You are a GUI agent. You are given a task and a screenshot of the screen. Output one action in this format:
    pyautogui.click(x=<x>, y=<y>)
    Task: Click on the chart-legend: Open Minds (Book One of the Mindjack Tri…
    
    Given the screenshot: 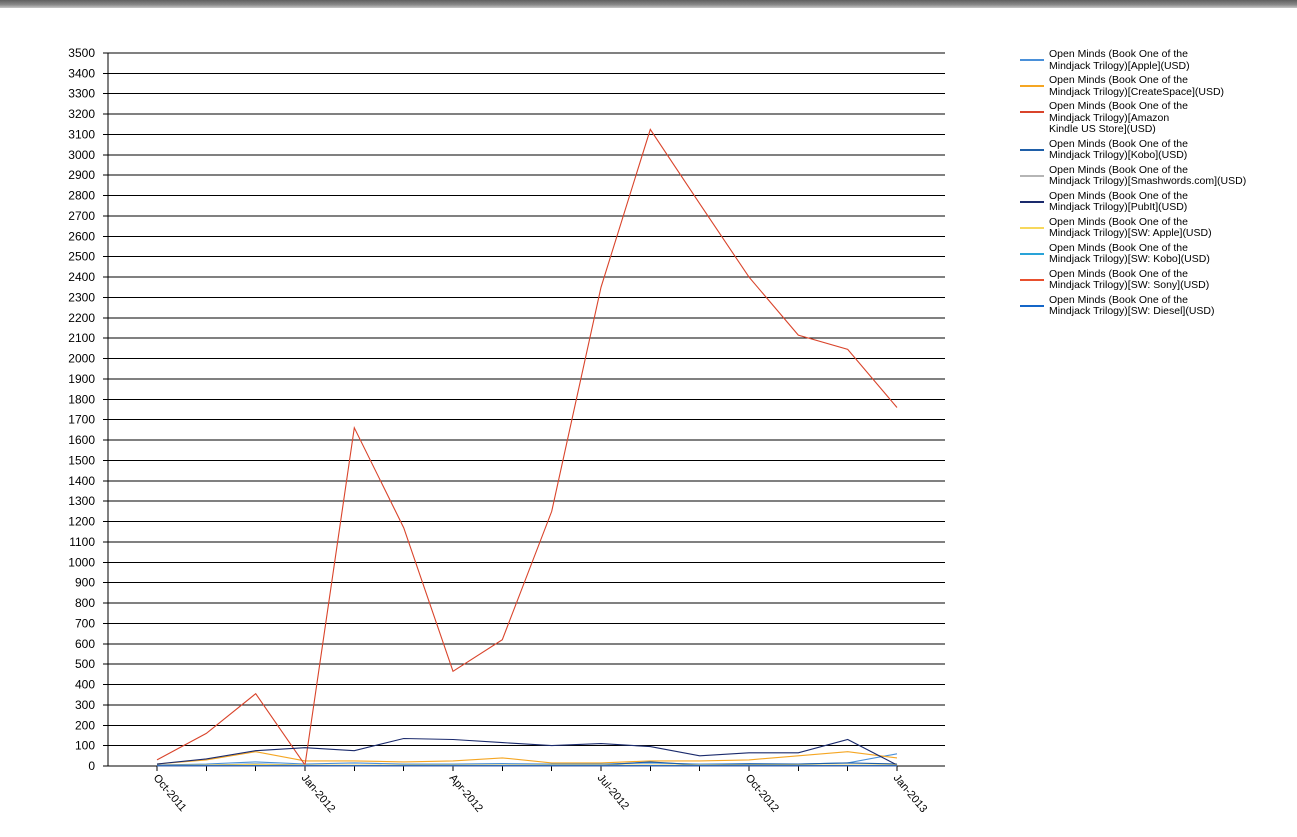 What is the action you would take?
    pyautogui.click(x=1155, y=184)
    